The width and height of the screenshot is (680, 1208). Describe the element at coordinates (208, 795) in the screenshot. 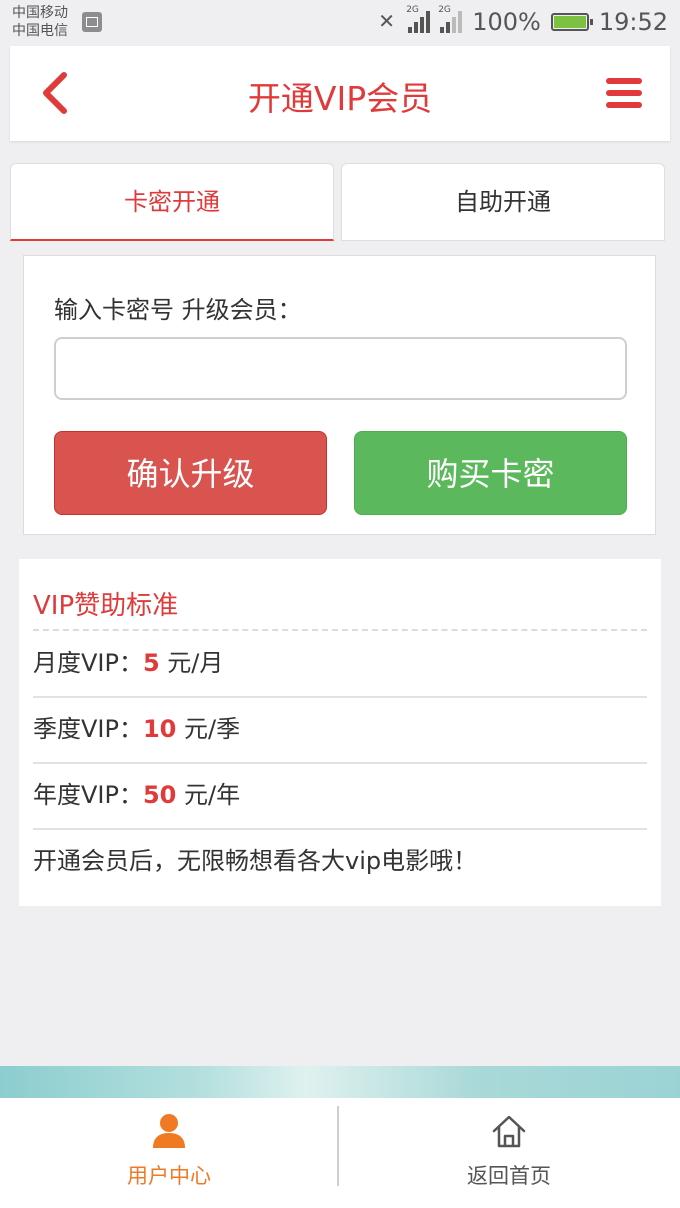

I see `plan-unit: 元/年` at that location.